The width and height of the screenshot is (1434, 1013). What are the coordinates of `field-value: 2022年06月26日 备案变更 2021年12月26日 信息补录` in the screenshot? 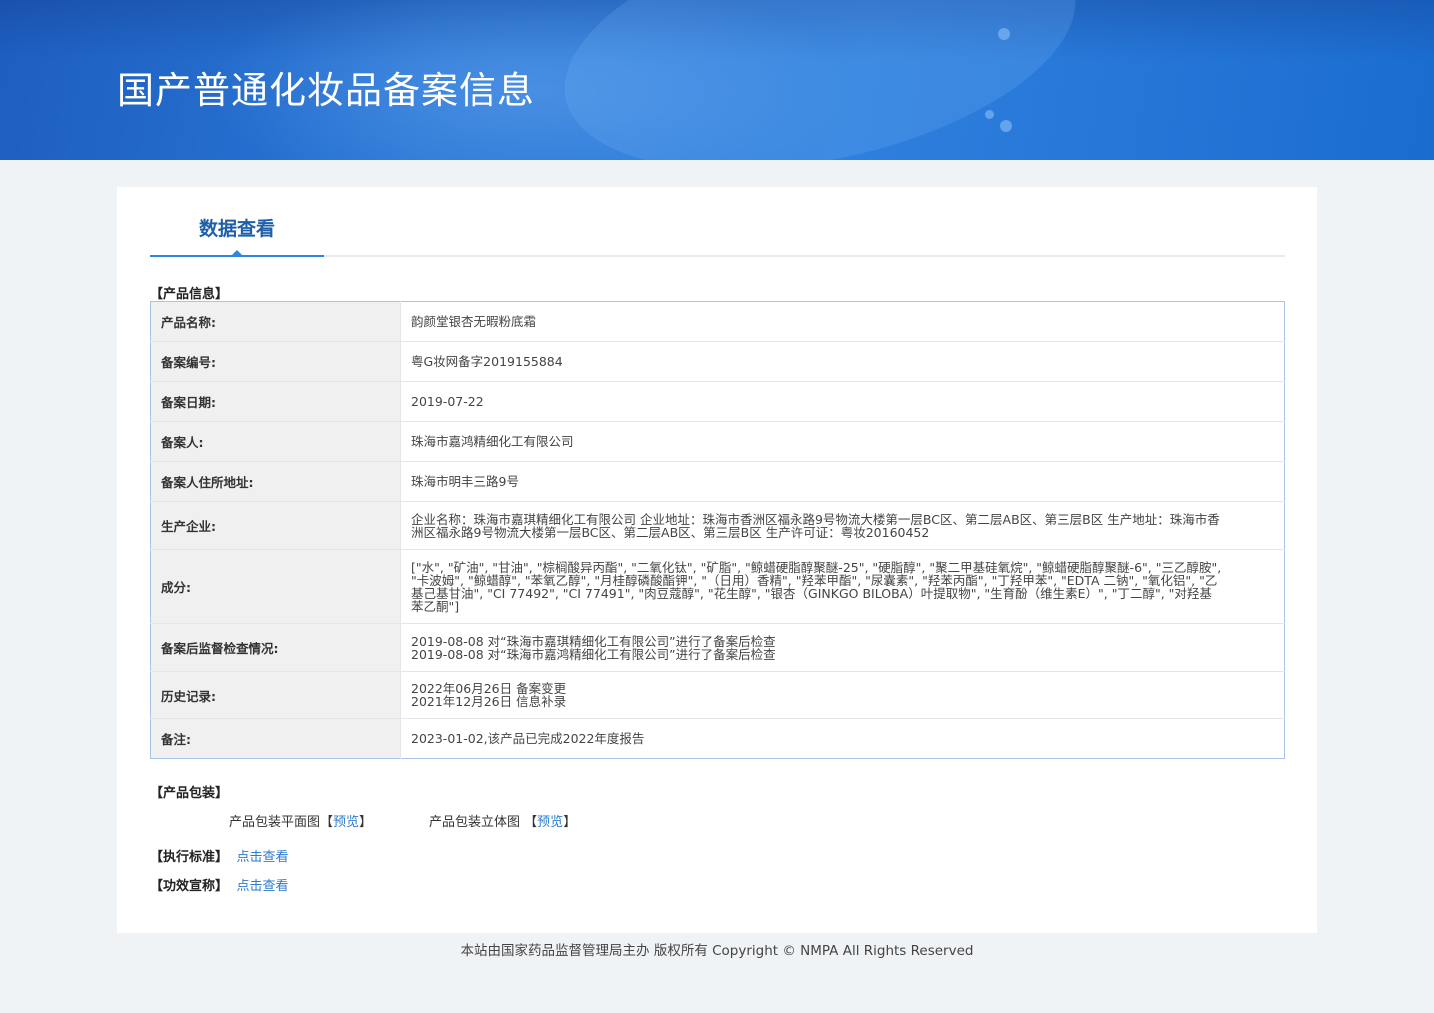 It's located at (842, 695).